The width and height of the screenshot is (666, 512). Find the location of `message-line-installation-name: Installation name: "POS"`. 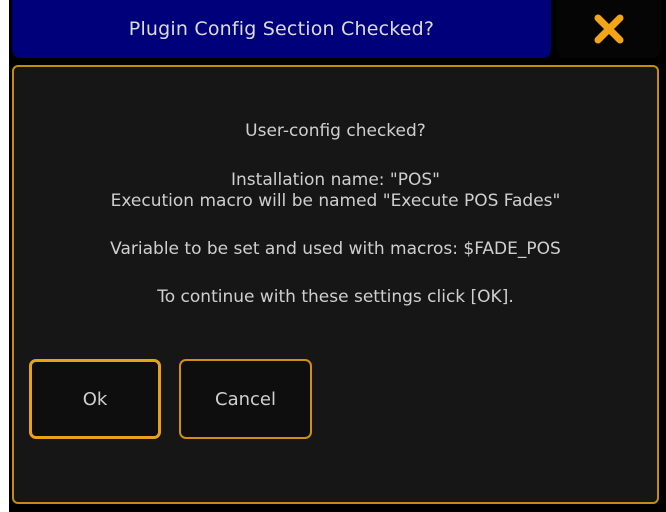

message-line-installation-name: Installation name: "POS" is located at coordinates (335, 180).